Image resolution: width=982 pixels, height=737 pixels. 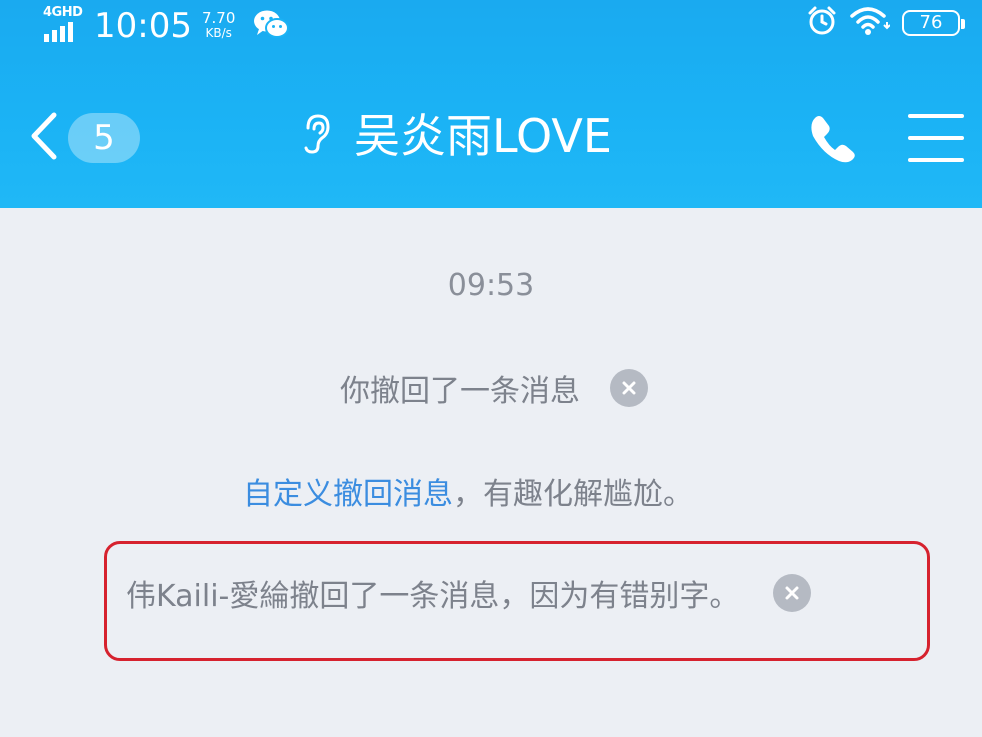 I want to click on status-bar: 4GHD 10:05 7.70 KB/s 76, so click(x=491, y=25).